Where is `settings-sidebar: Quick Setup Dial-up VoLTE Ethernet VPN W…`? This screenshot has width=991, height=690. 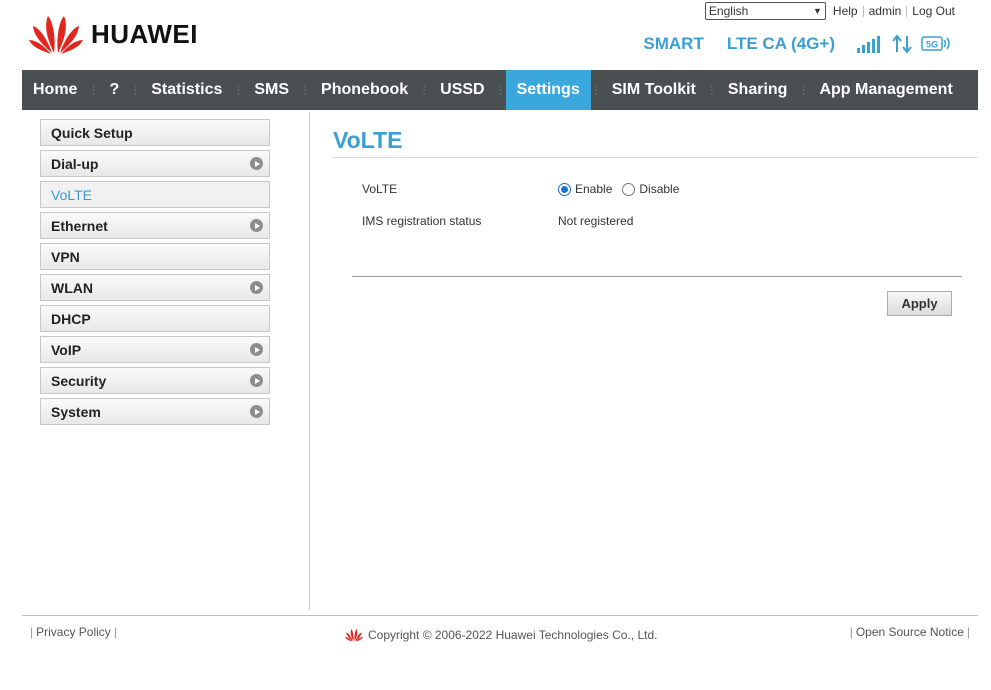
settings-sidebar: Quick Setup Dial-up VoLTE Ethernet VPN W… is located at coordinates (155, 274).